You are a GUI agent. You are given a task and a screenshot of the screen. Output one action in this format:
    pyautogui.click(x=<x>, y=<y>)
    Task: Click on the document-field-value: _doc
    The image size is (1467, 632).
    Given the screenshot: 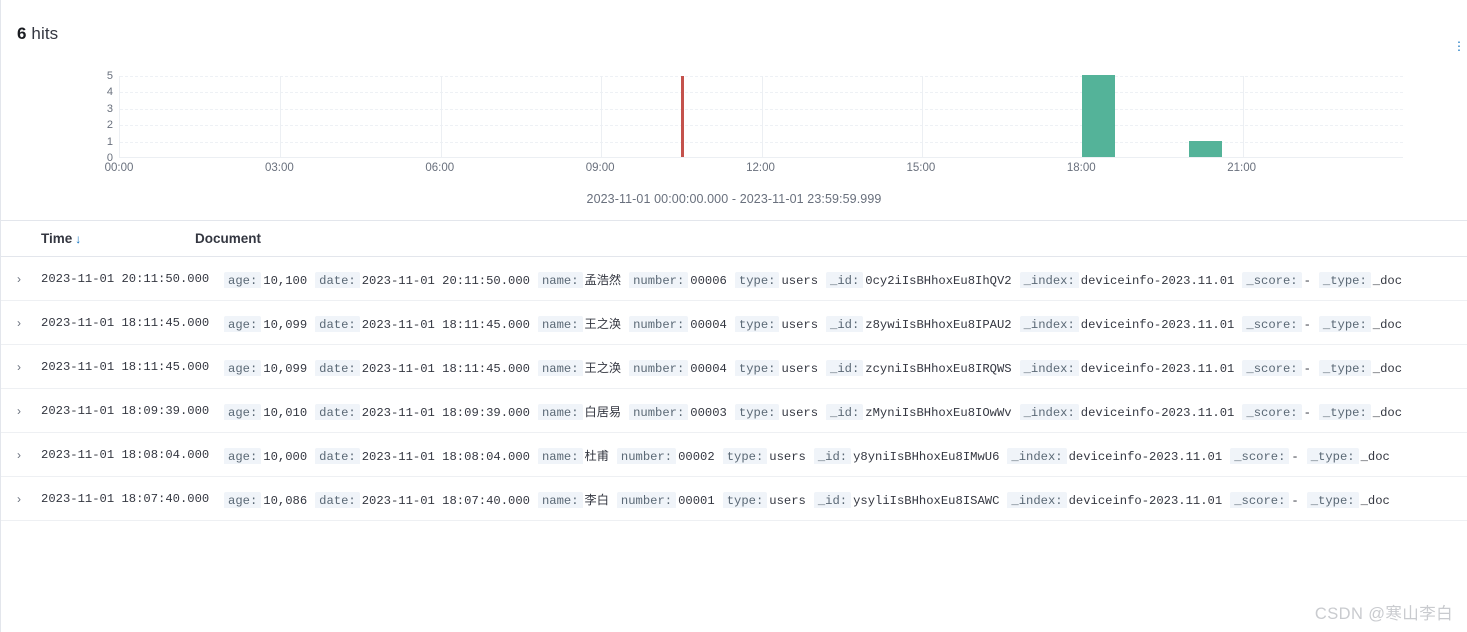 What is the action you would take?
    pyautogui.click(x=1387, y=324)
    